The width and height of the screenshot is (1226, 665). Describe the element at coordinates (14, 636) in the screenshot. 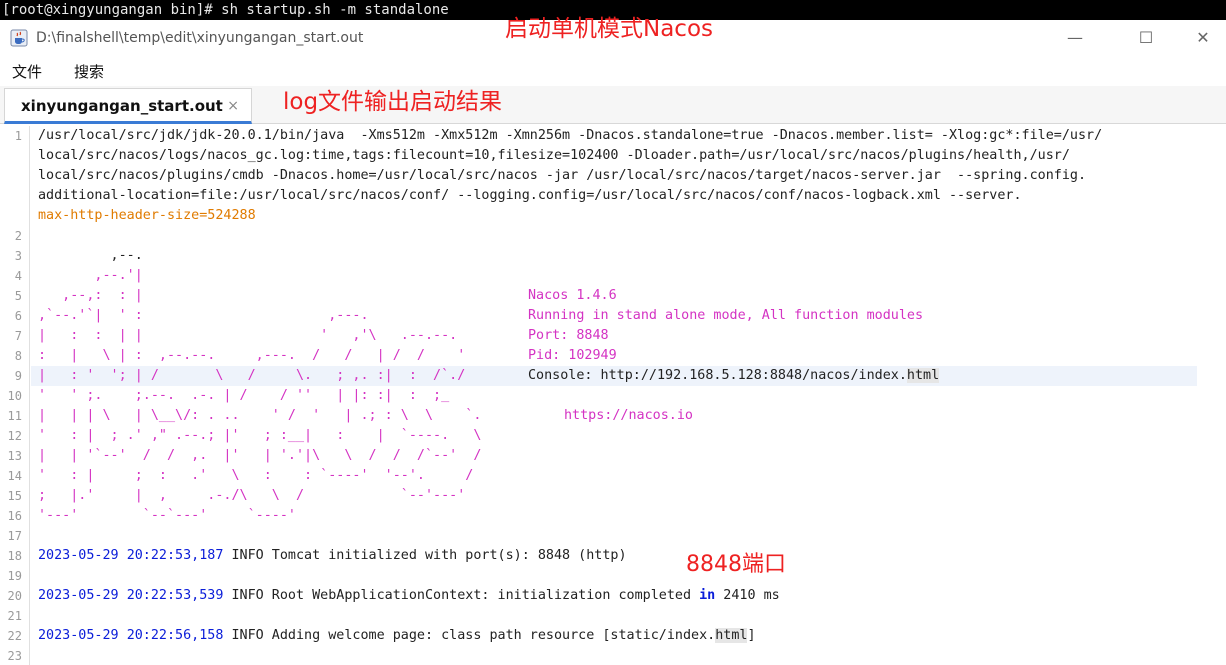

I see `line-number: 22` at that location.